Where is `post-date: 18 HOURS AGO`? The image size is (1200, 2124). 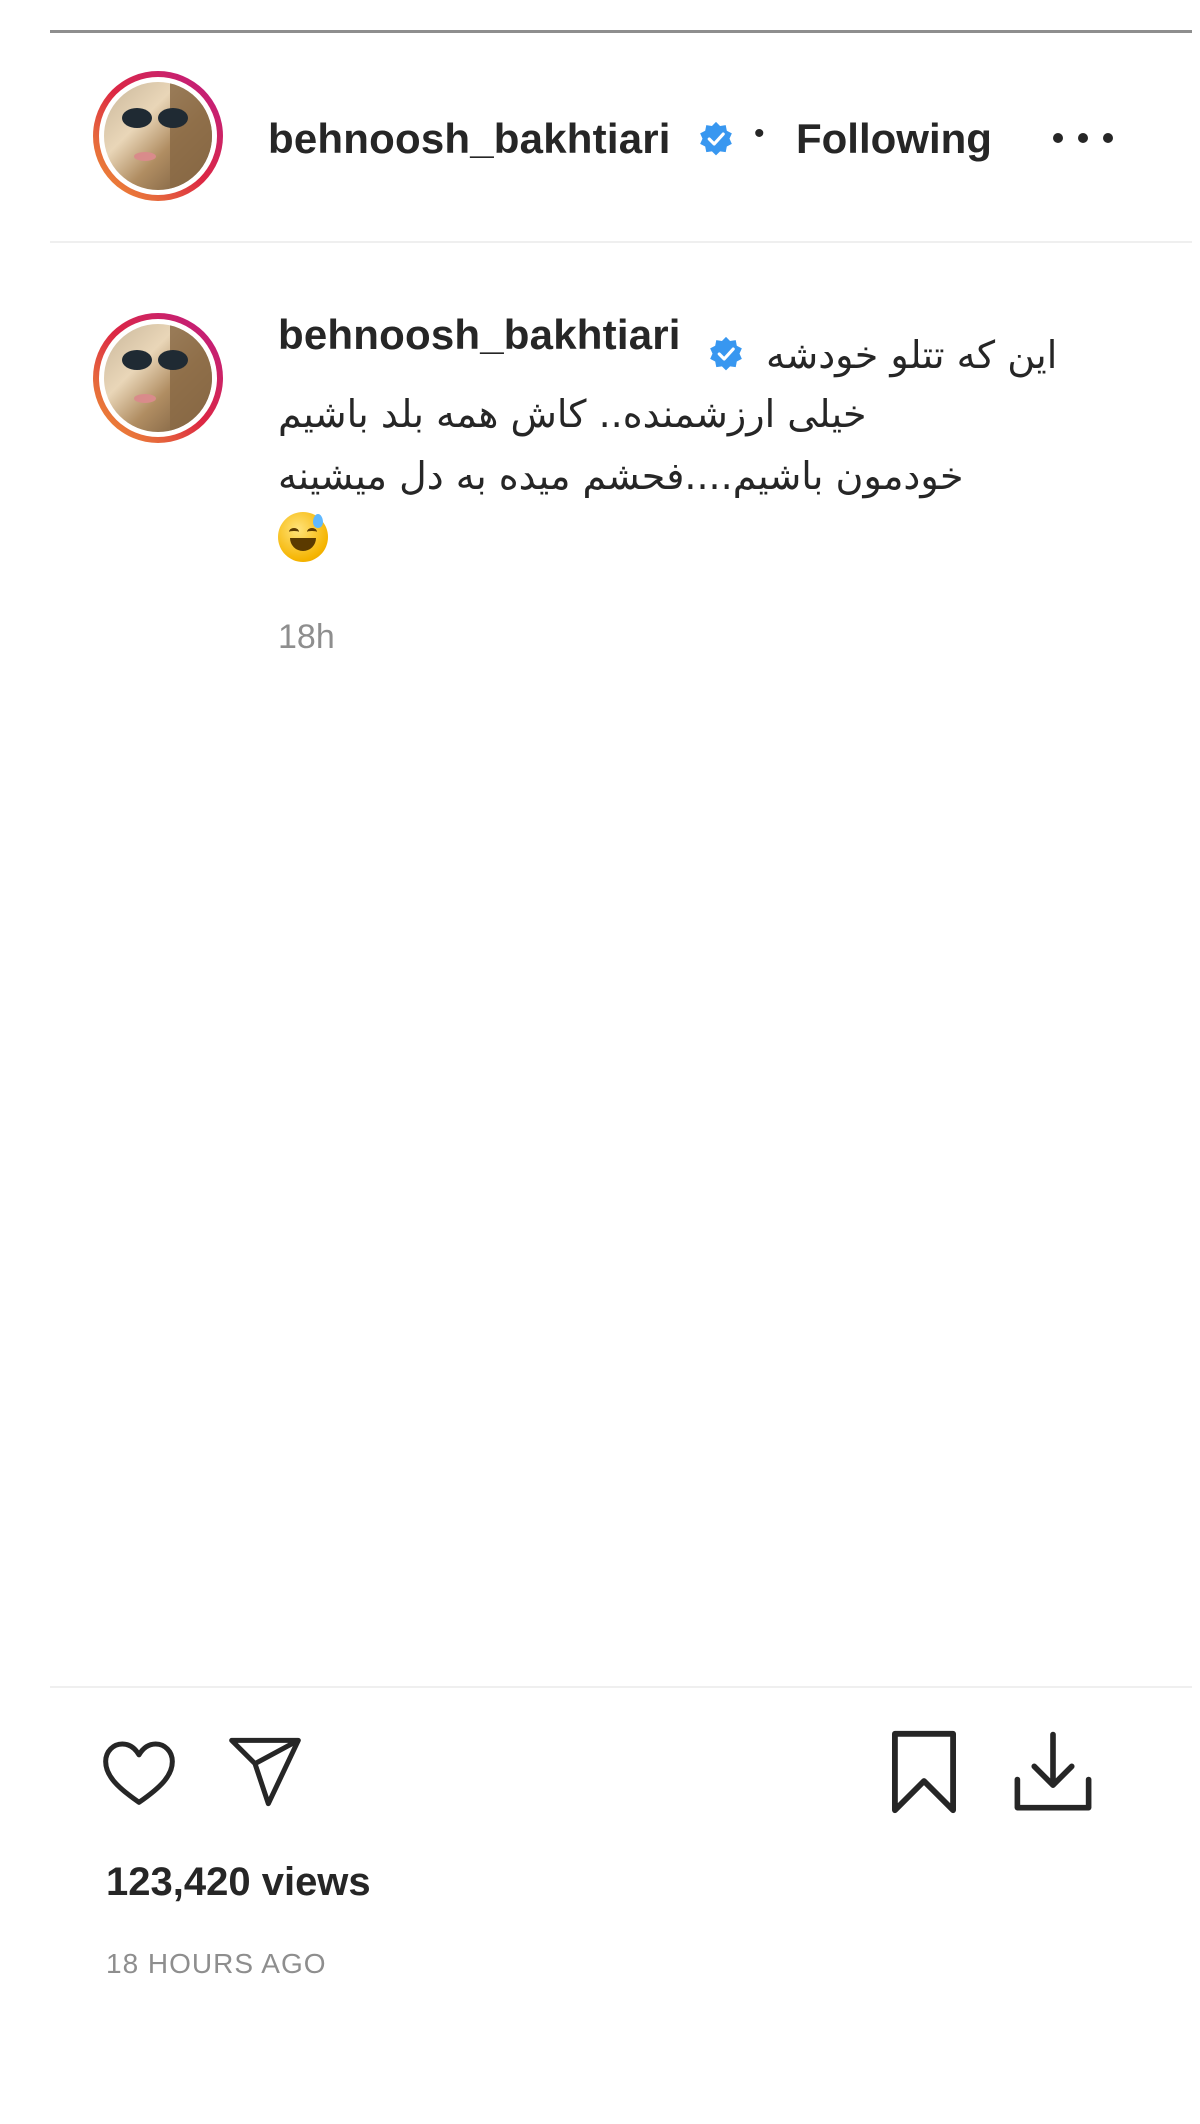 post-date: 18 HOURS AGO is located at coordinates (216, 1963).